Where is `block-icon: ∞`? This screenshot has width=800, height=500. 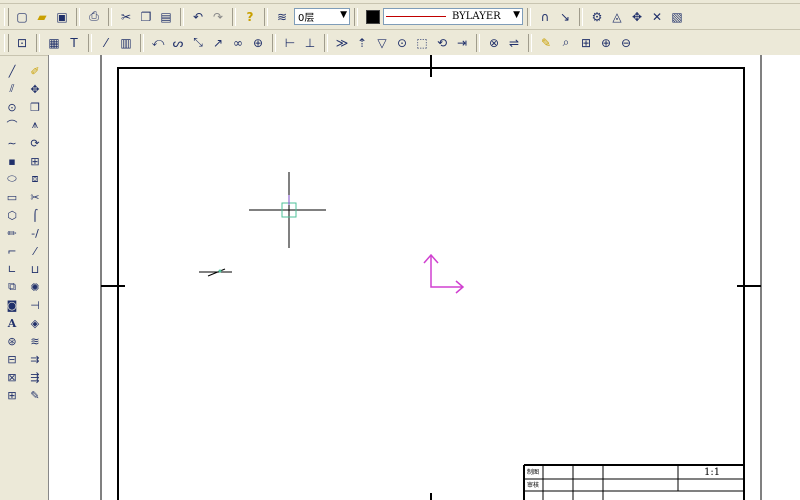 block-icon: ∞ is located at coordinates (238, 43).